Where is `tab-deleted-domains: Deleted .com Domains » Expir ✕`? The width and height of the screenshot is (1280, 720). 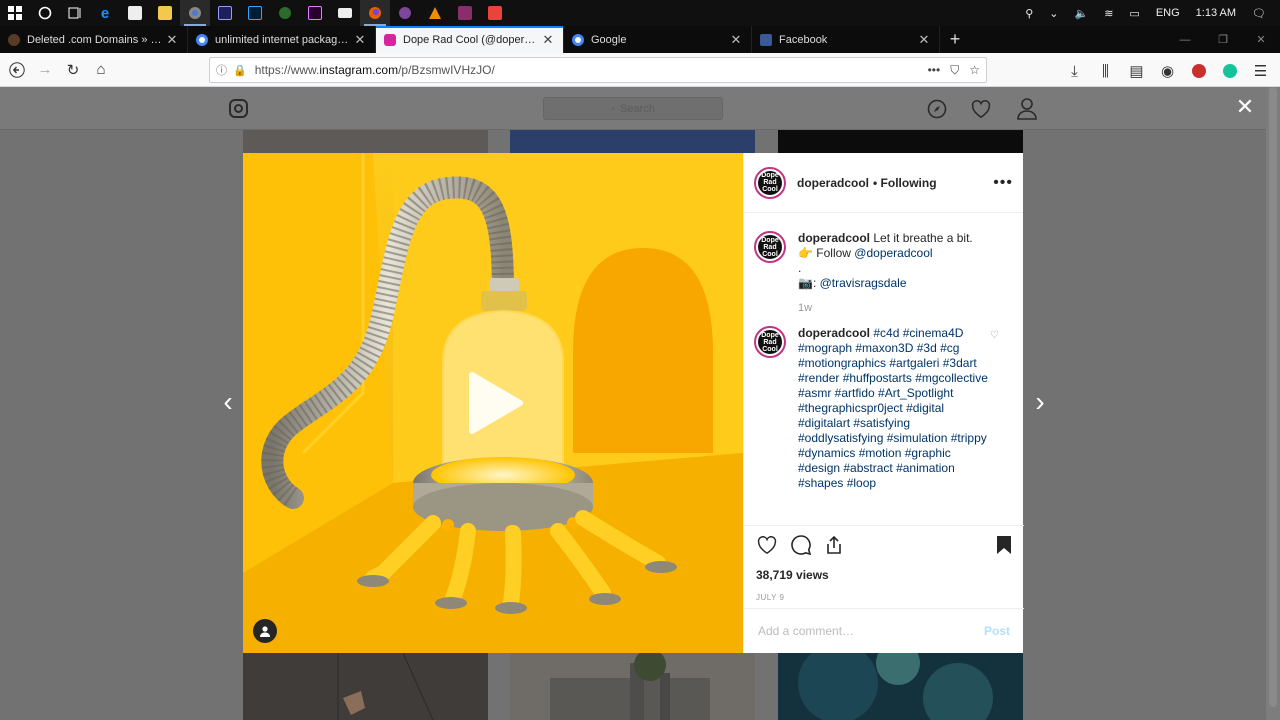 tab-deleted-domains: Deleted .com Domains » Expir ✕ is located at coordinates (94, 39).